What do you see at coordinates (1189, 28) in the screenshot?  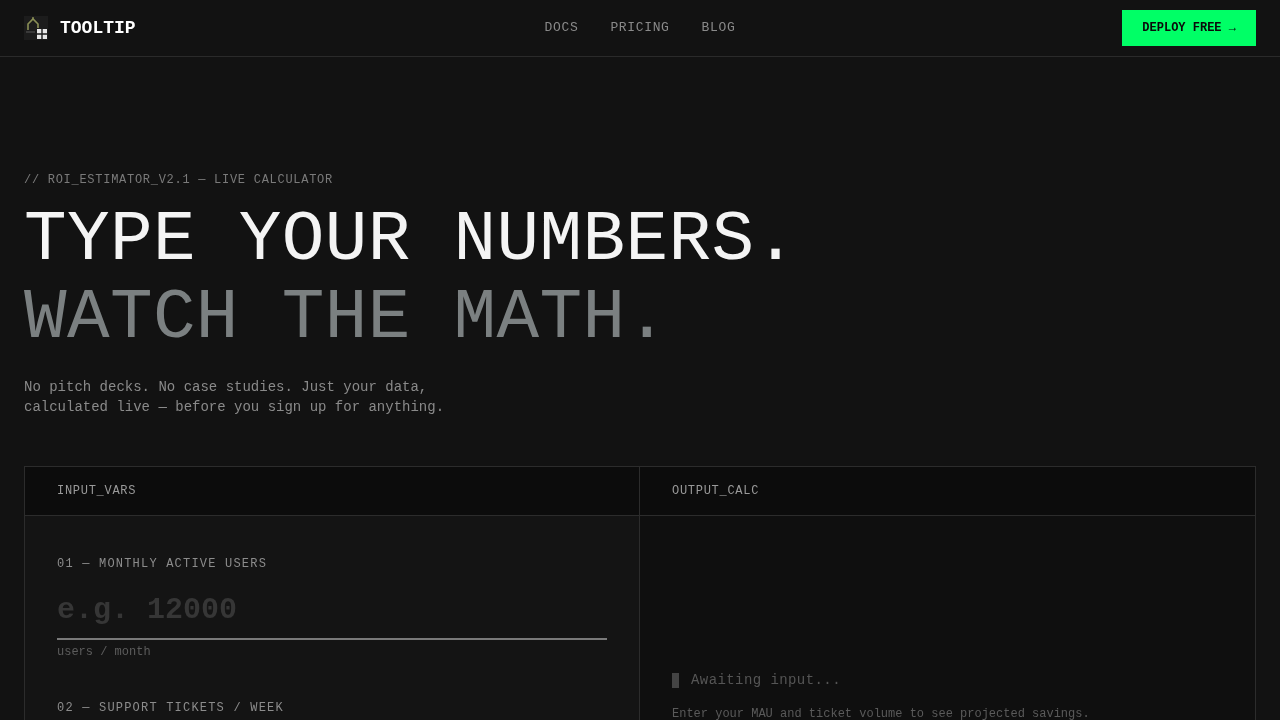 I see `deploy-free-button: DEPLOY FREE →` at bounding box center [1189, 28].